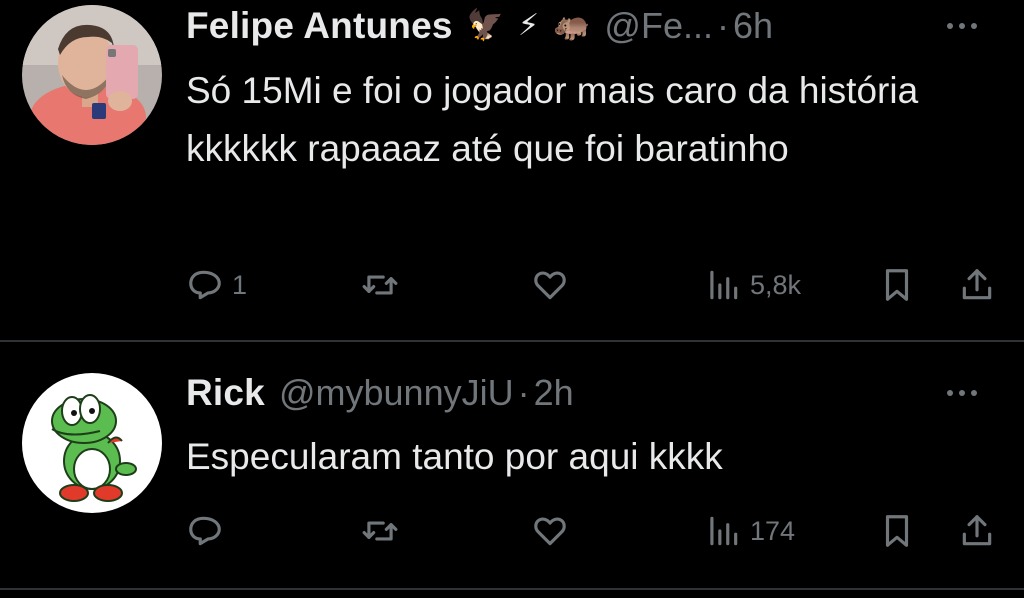  What do you see at coordinates (595, 531) in the screenshot?
I see `tweet-actions: 174` at bounding box center [595, 531].